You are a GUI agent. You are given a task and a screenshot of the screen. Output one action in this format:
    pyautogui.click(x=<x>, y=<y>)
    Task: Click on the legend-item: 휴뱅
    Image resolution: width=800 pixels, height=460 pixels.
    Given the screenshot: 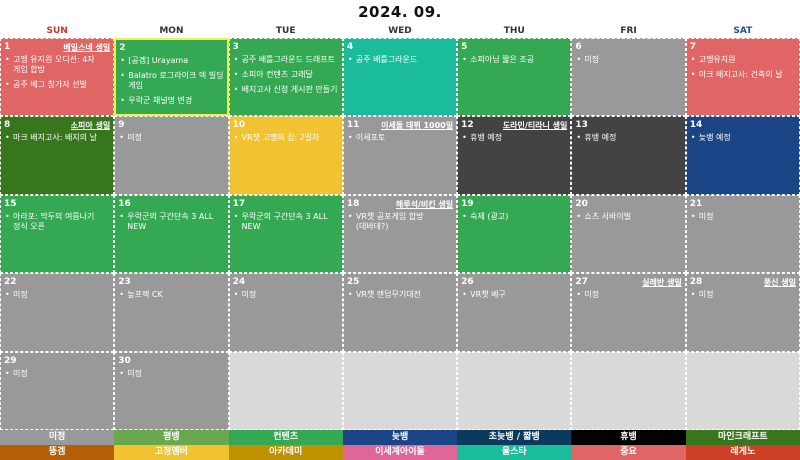 What is the action you would take?
    pyautogui.click(x=628, y=437)
    